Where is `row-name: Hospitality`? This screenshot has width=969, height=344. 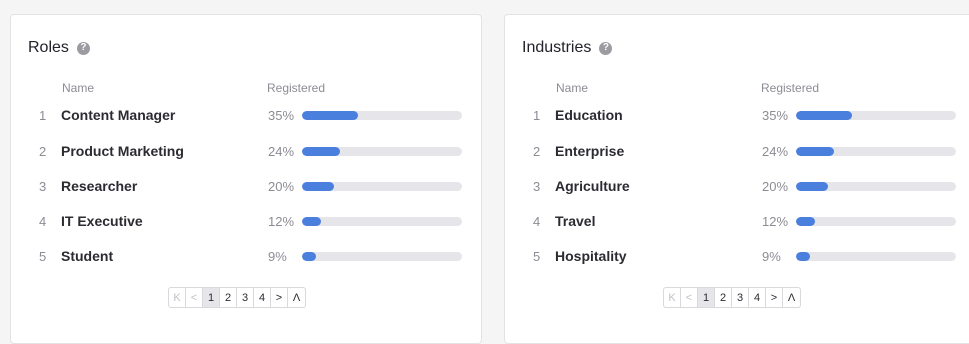 row-name: Hospitality is located at coordinates (591, 256).